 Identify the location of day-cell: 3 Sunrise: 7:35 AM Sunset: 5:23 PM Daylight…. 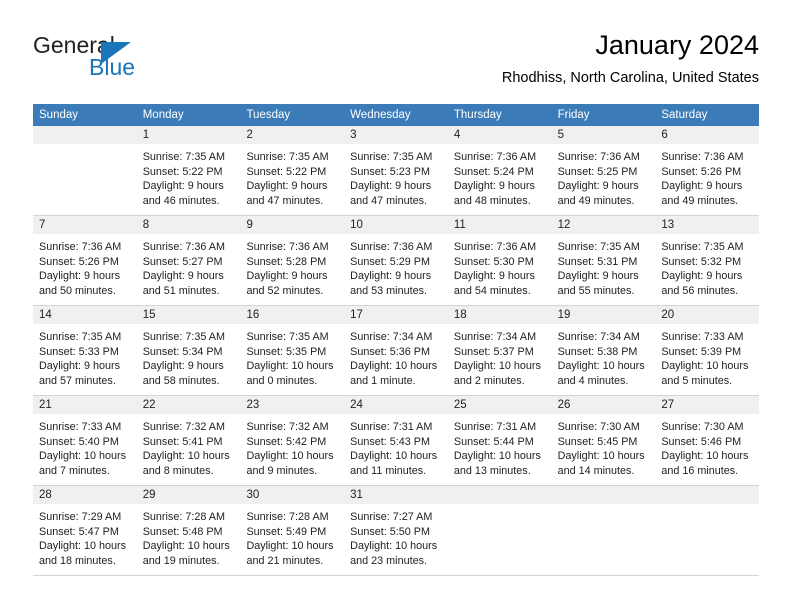
(396, 170).